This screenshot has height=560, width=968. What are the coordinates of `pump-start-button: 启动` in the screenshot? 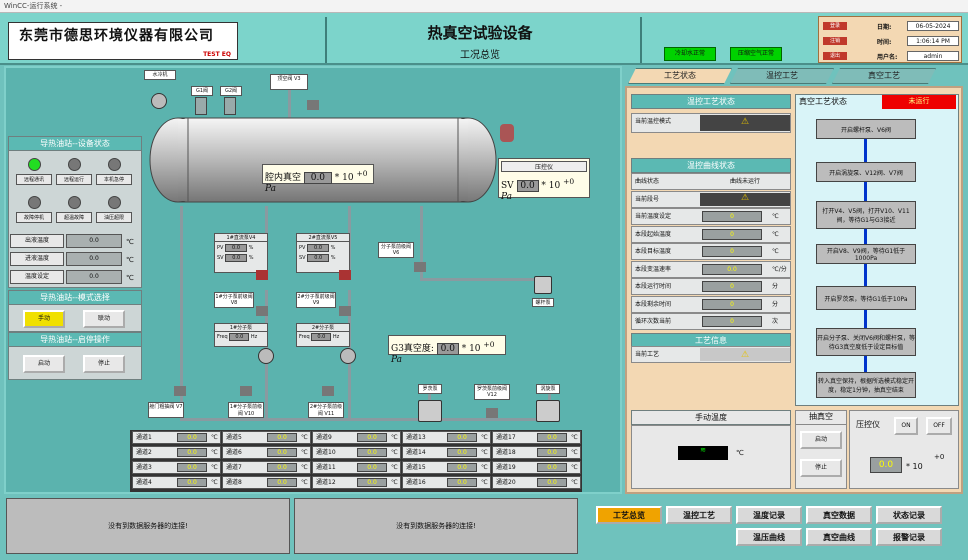 It's located at (821, 440).